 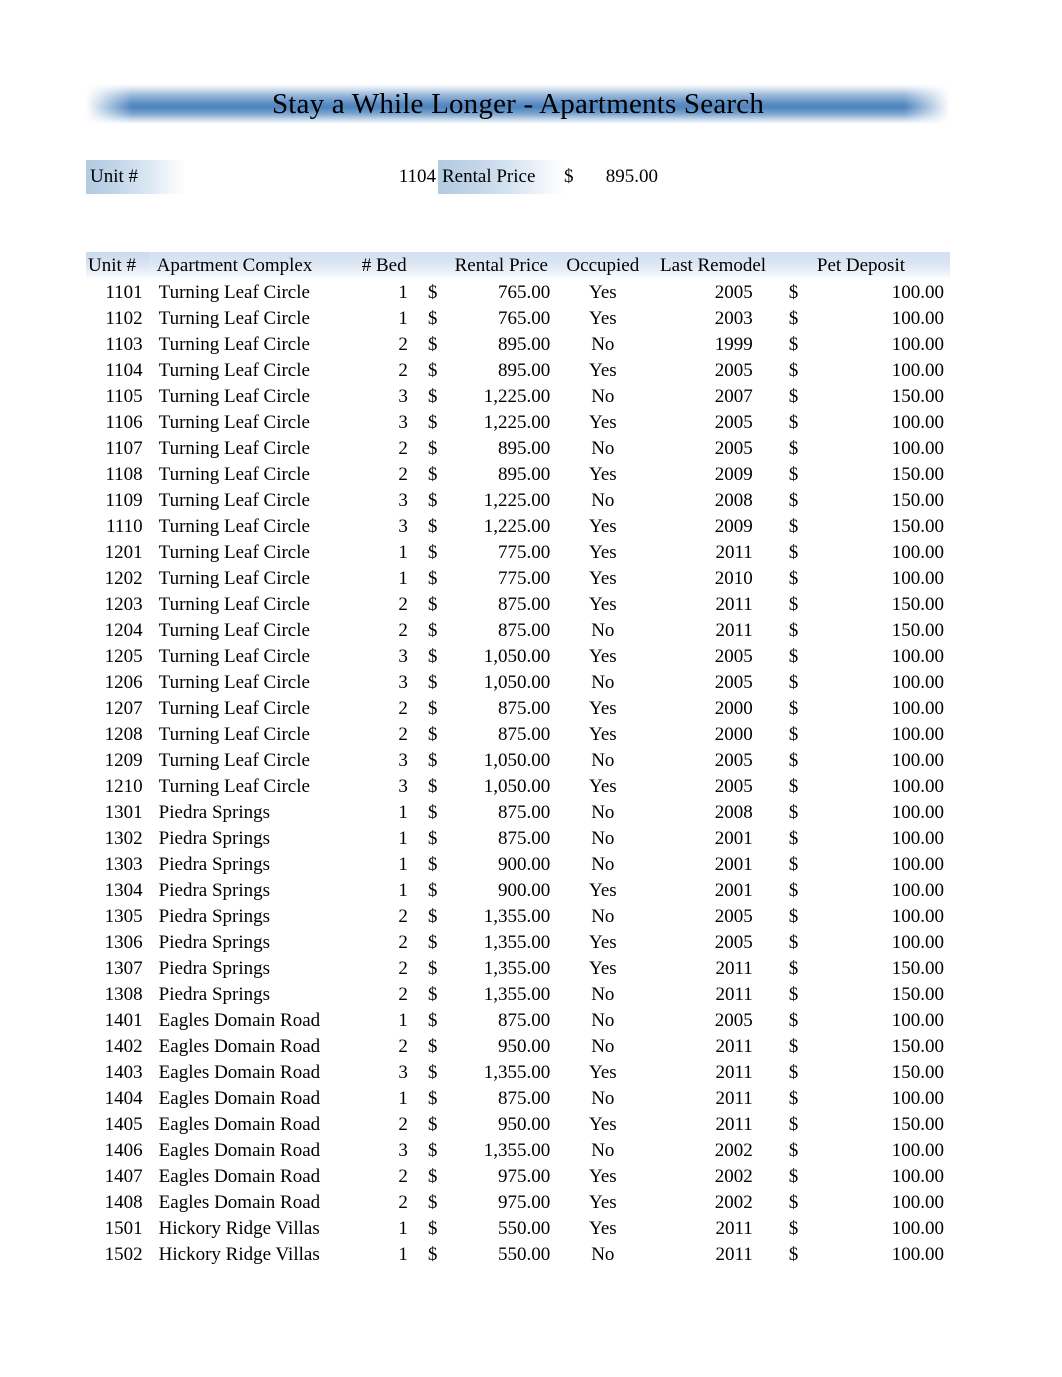 What do you see at coordinates (117, 423) in the screenshot?
I see `cell-unit: 1106` at bounding box center [117, 423].